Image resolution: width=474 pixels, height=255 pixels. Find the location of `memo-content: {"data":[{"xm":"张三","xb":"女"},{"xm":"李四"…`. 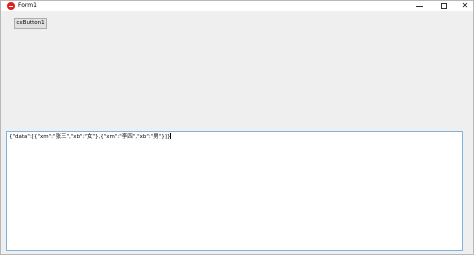

memo-content: {"data":[{"xm":"张三","xb":"女"},{"xm":"李四"… is located at coordinates (90, 137).